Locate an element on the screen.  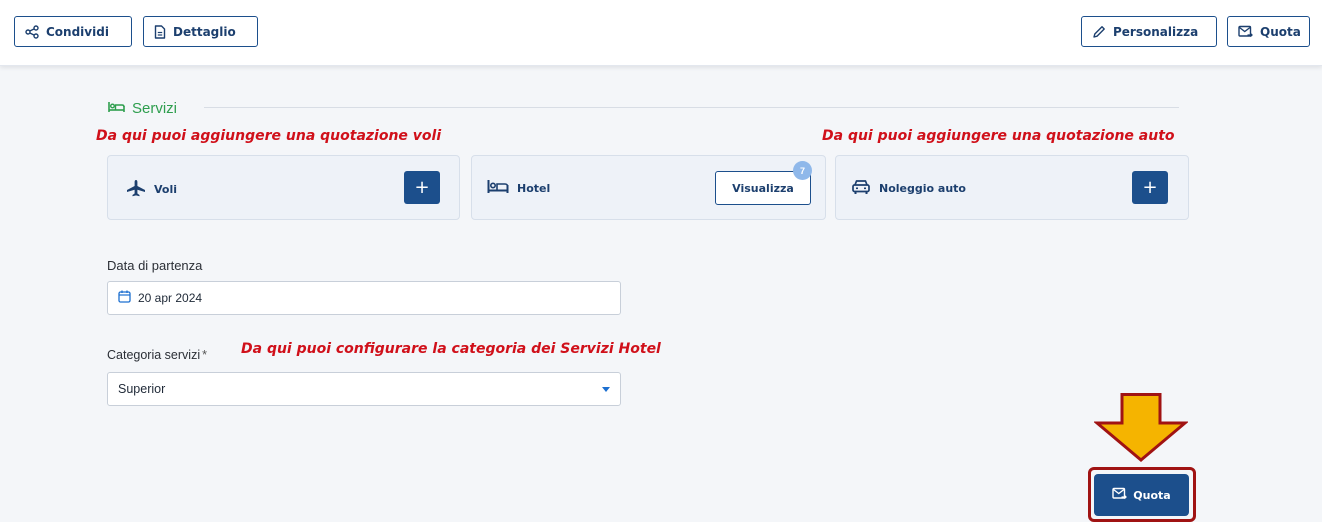
quote-button-top: Quota is located at coordinates (1268, 31).